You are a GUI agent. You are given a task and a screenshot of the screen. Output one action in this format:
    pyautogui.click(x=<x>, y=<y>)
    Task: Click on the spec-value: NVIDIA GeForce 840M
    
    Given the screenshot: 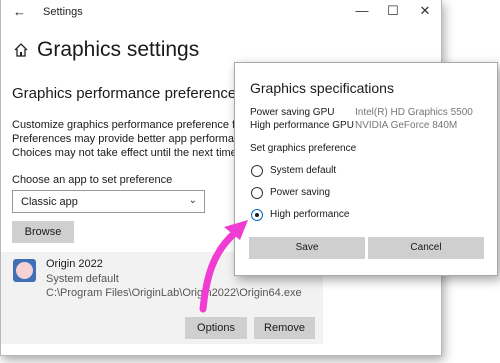 What is the action you would take?
    pyautogui.click(x=406, y=125)
    